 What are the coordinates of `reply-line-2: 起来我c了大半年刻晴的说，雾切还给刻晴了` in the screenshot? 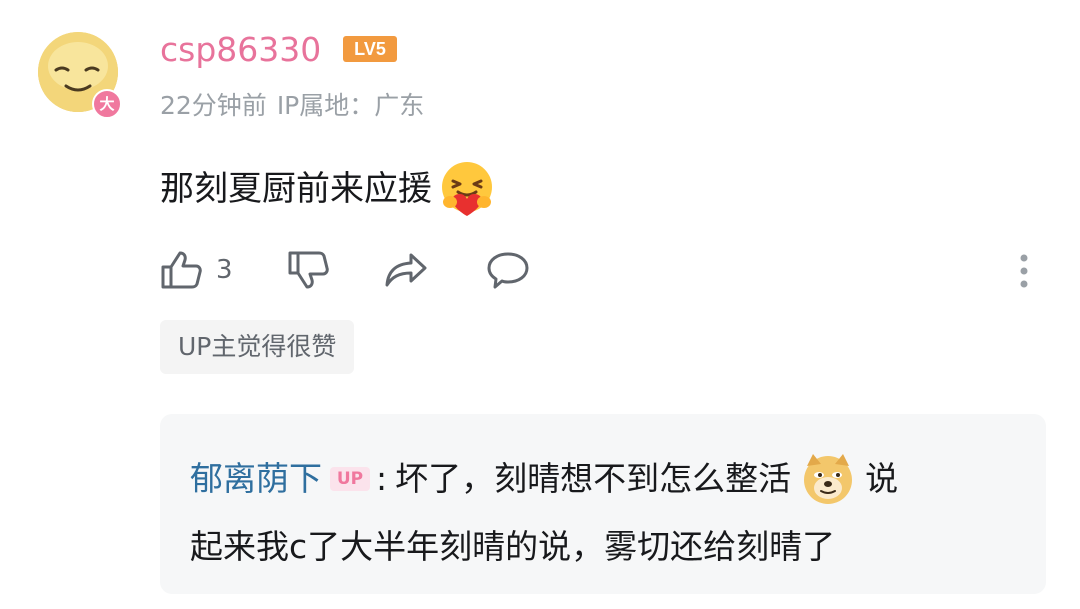 It's located at (512, 547).